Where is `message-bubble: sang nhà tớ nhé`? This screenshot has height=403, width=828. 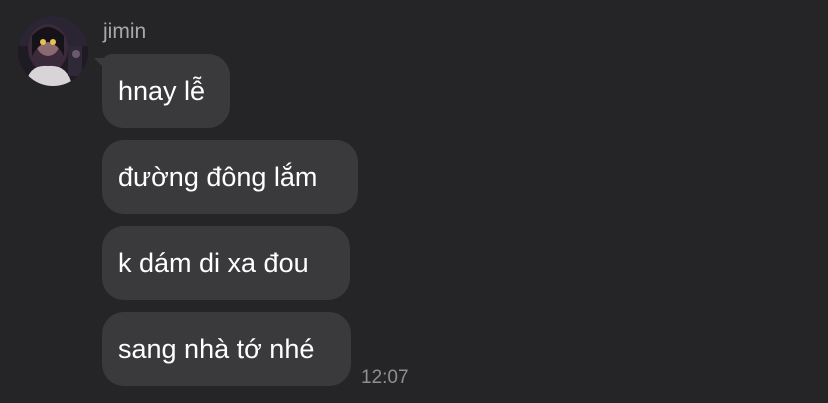 message-bubble: sang nhà tớ nhé is located at coordinates (226, 349).